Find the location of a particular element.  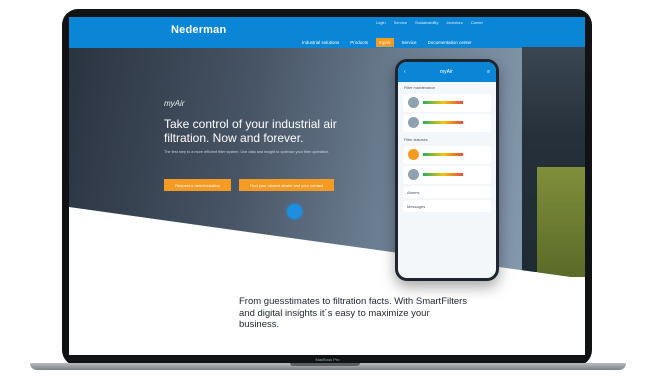

phone-section-title: Filter statuses is located at coordinates (416, 140).